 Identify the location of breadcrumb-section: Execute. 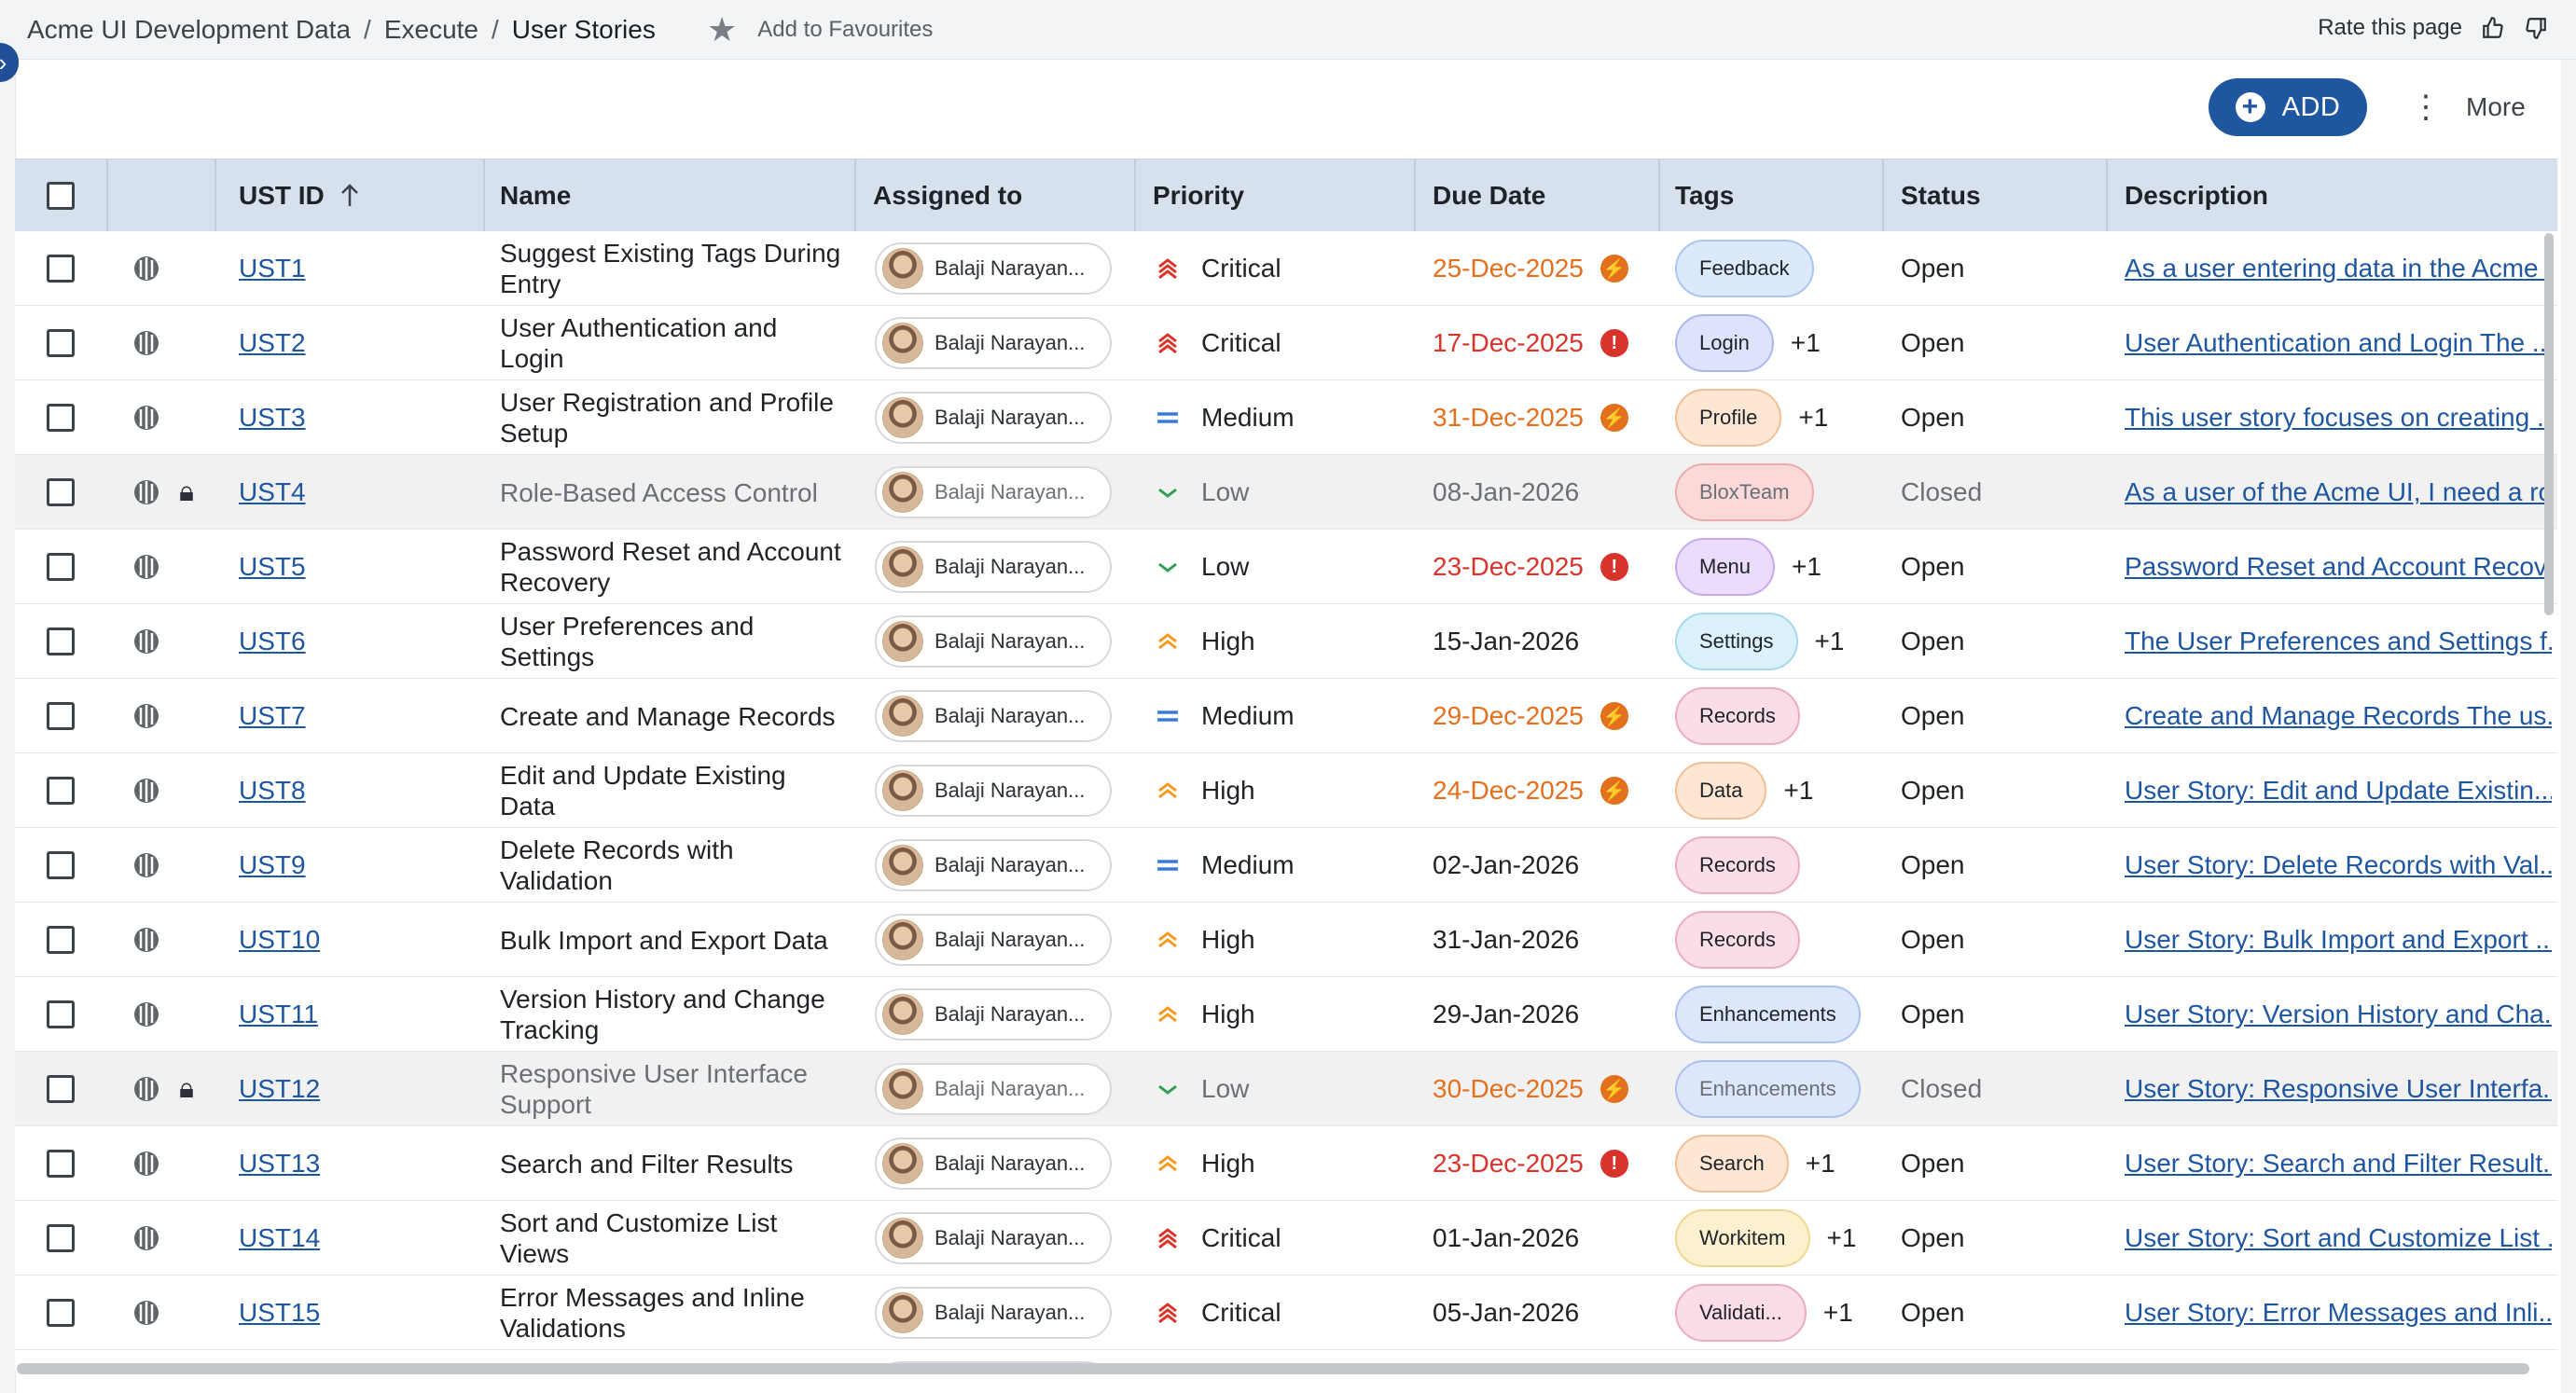
(431, 30).